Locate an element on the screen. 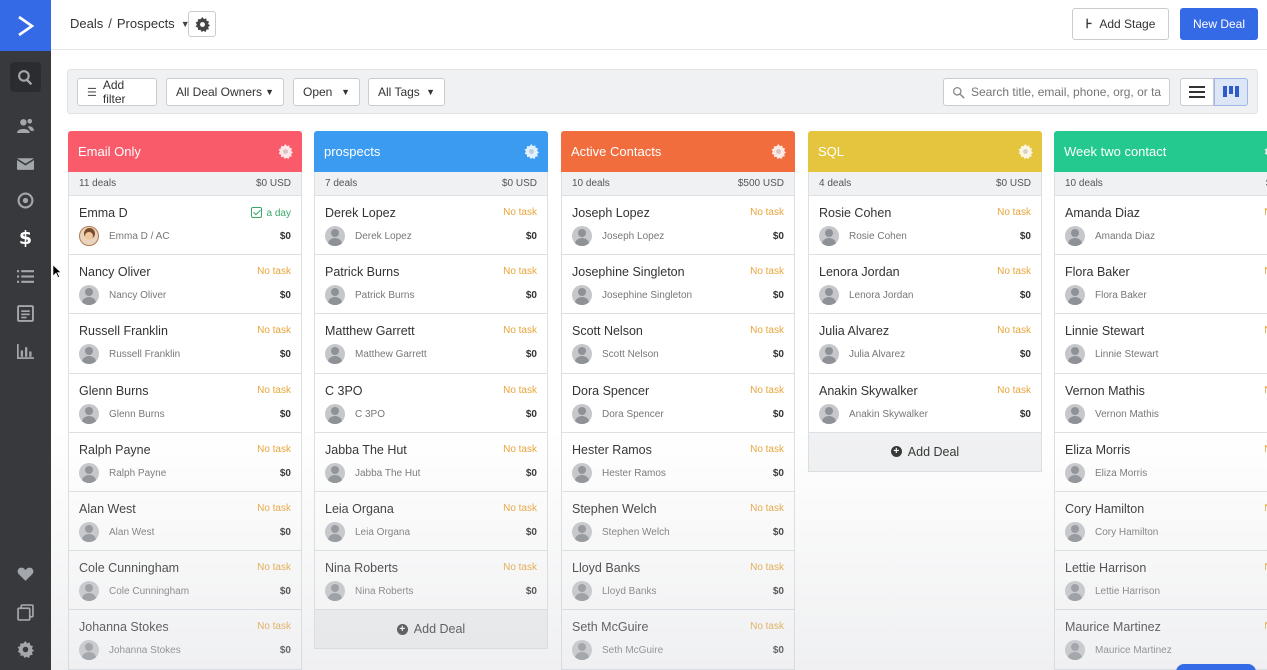 The image size is (1267, 670). deal-card: Rosie Cohen No task Rosie Cohen $0 is located at coordinates (925, 226).